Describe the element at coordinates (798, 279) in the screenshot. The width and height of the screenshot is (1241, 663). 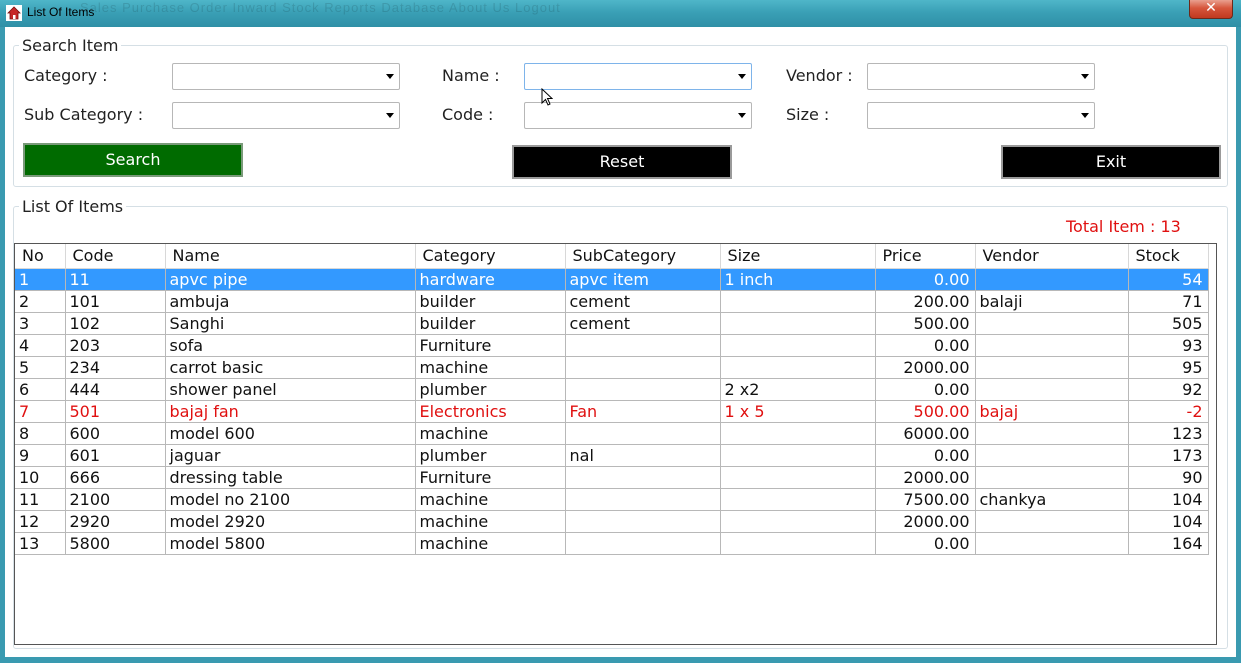
I see `cell-size: 1 inch` at that location.